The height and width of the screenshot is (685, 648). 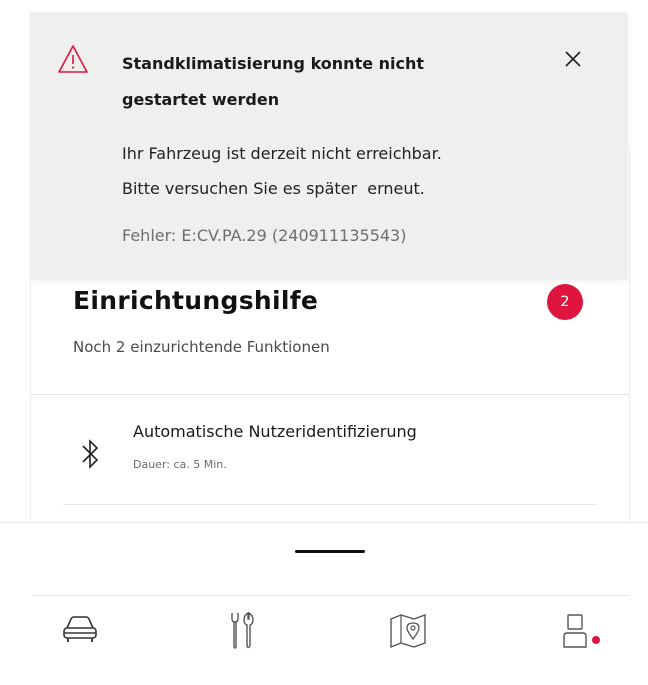 What do you see at coordinates (180, 464) in the screenshot?
I see `setup-item-duration: Dauer: ca. 5 Min.` at bounding box center [180, 464].